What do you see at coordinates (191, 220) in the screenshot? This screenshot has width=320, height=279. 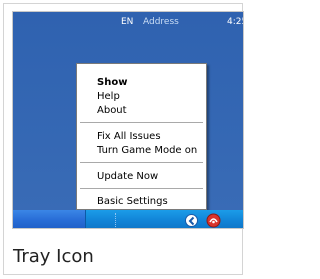 I see `chevron-left-icon` at bounding box center [191, 220].